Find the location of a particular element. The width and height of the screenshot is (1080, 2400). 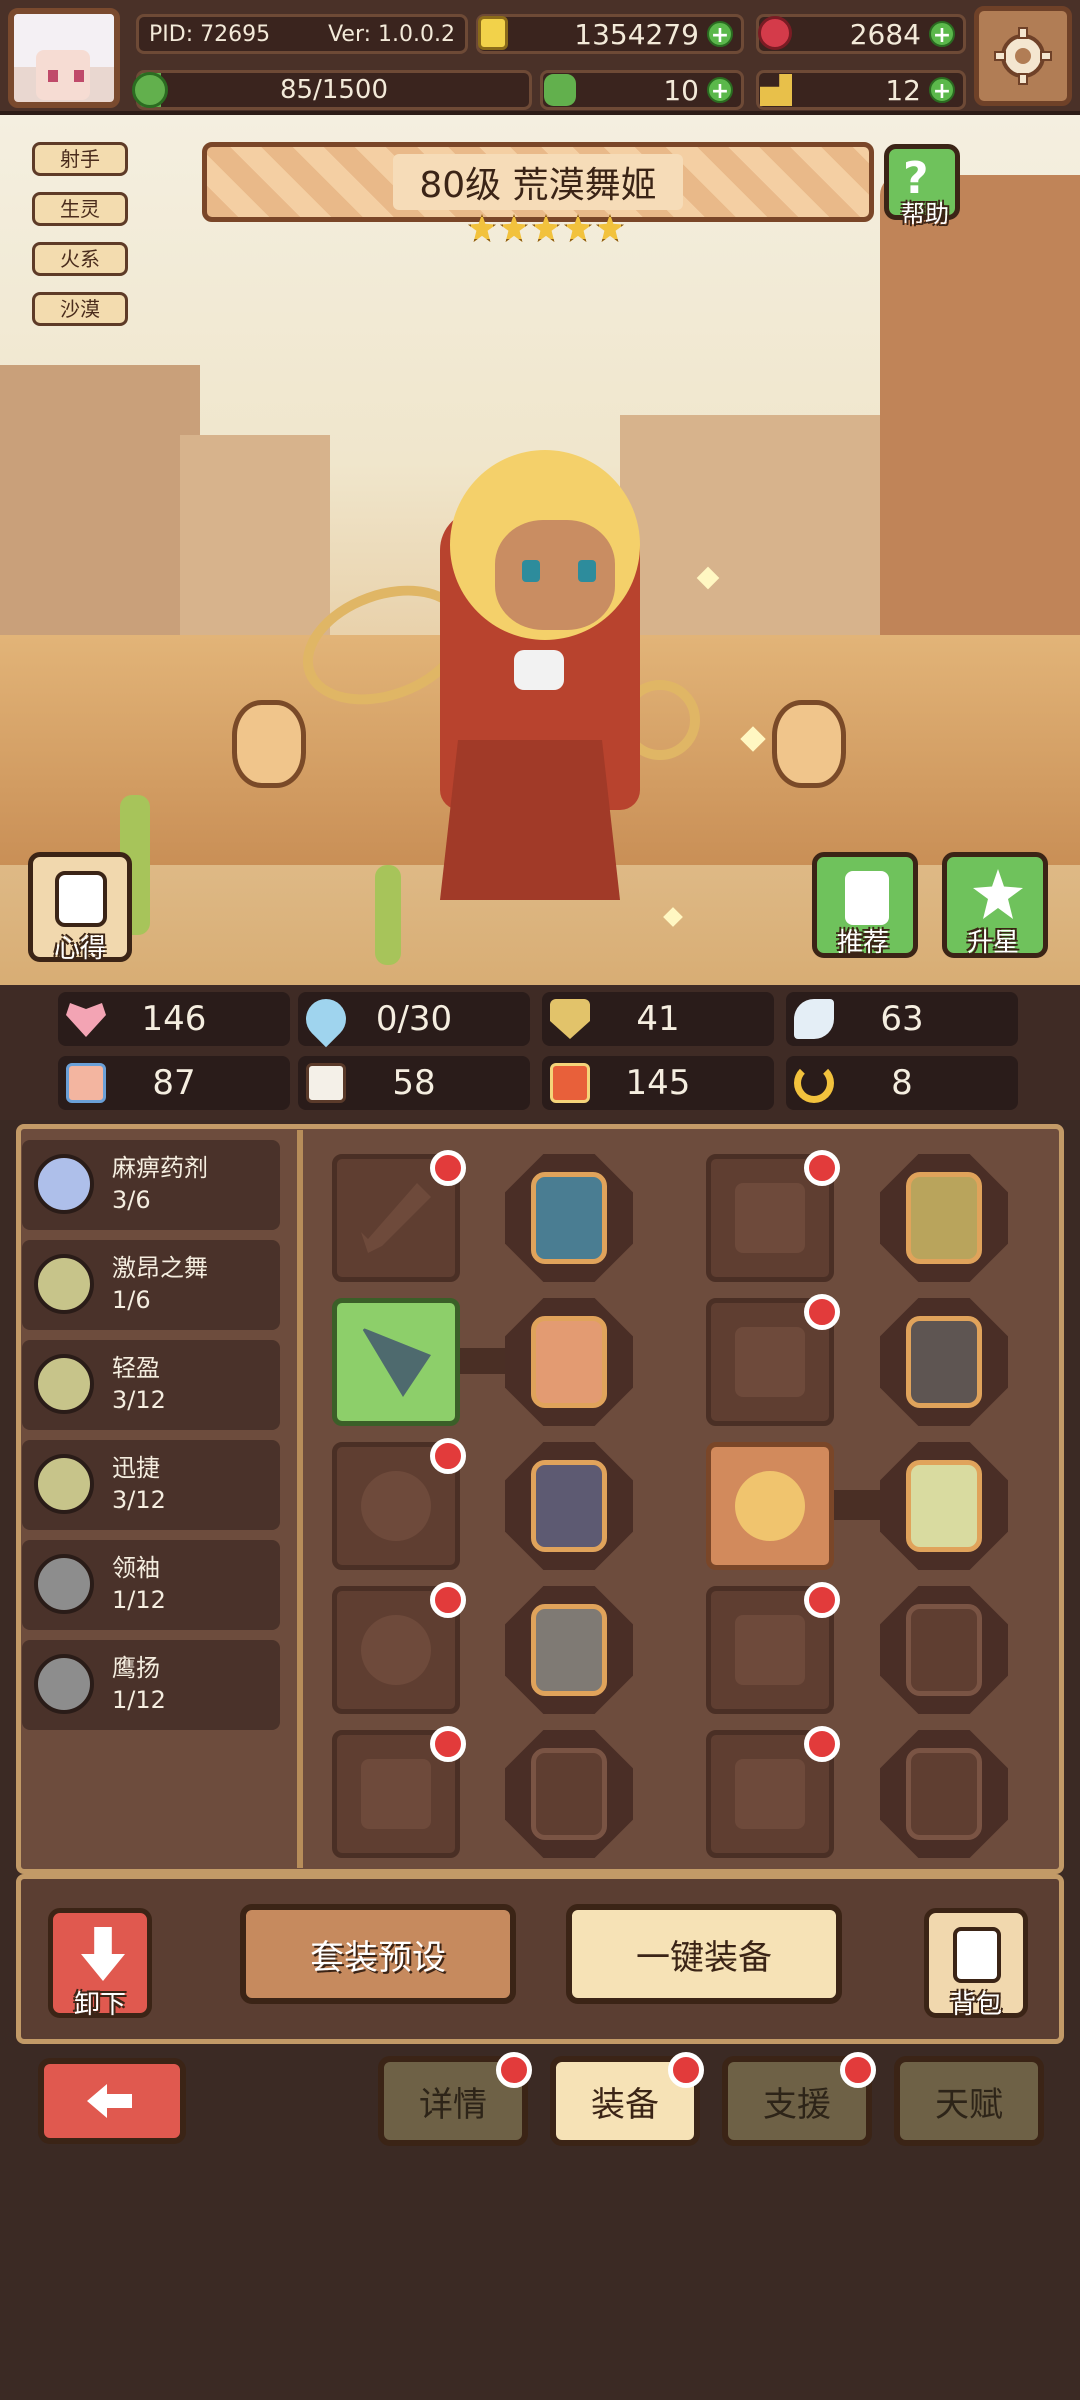

arrow-down-icon is located at coordinates (103, 1954).